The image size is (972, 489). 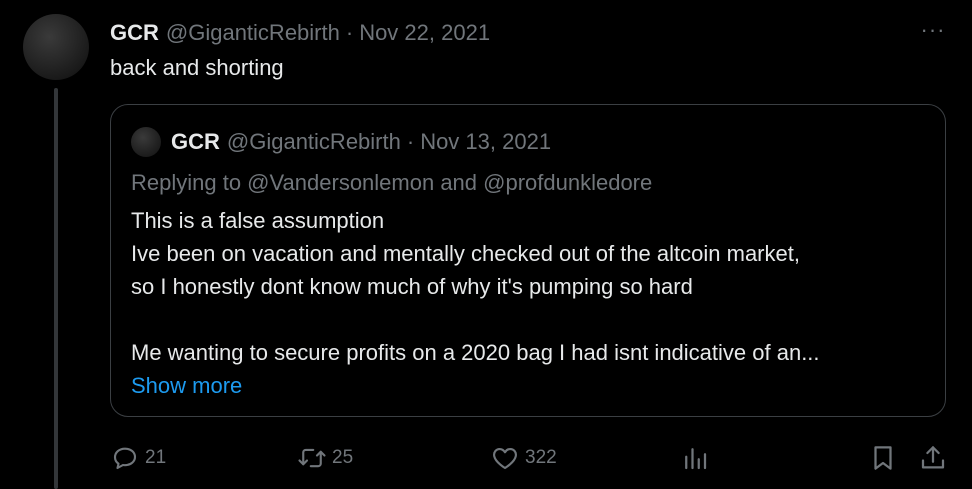 I want to click on like-count: 322, so click(x=541, y=457).